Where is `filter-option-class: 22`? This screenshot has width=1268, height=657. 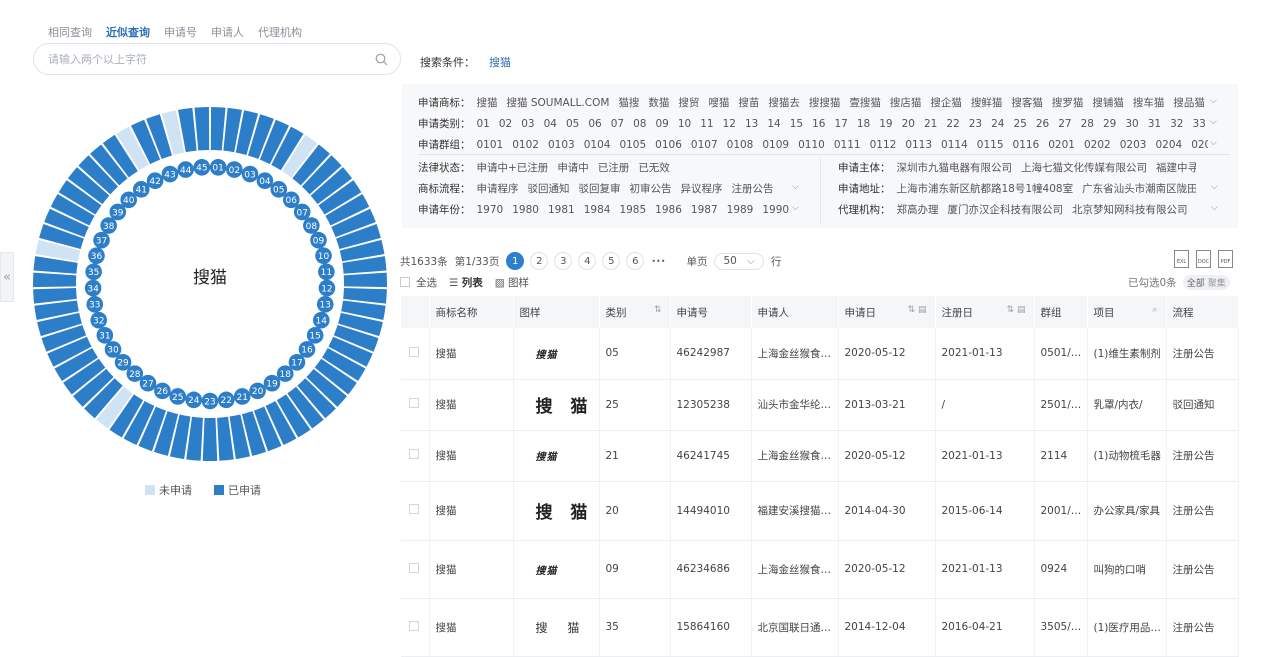 filter-option-class: 22 is located at coordinates (952, 124).